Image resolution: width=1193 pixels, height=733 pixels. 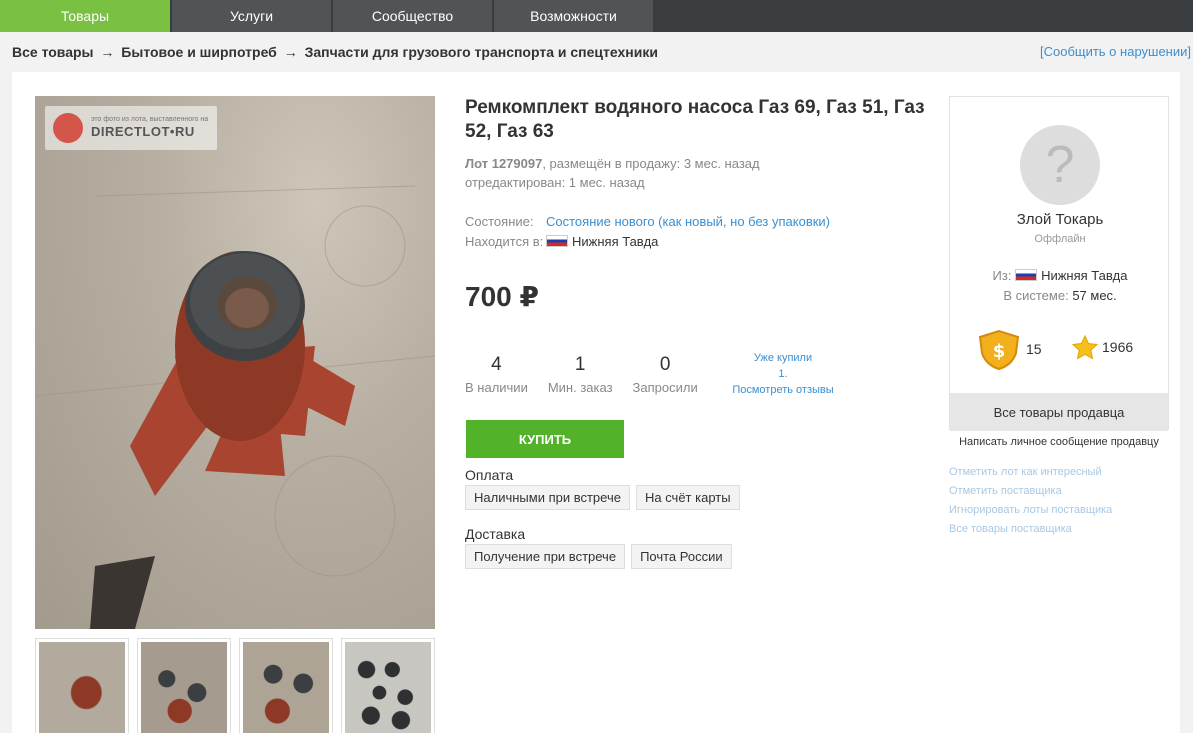 I want to click on view-reviews-link: Посмотреть отзывы, so click(x=783, y=390).